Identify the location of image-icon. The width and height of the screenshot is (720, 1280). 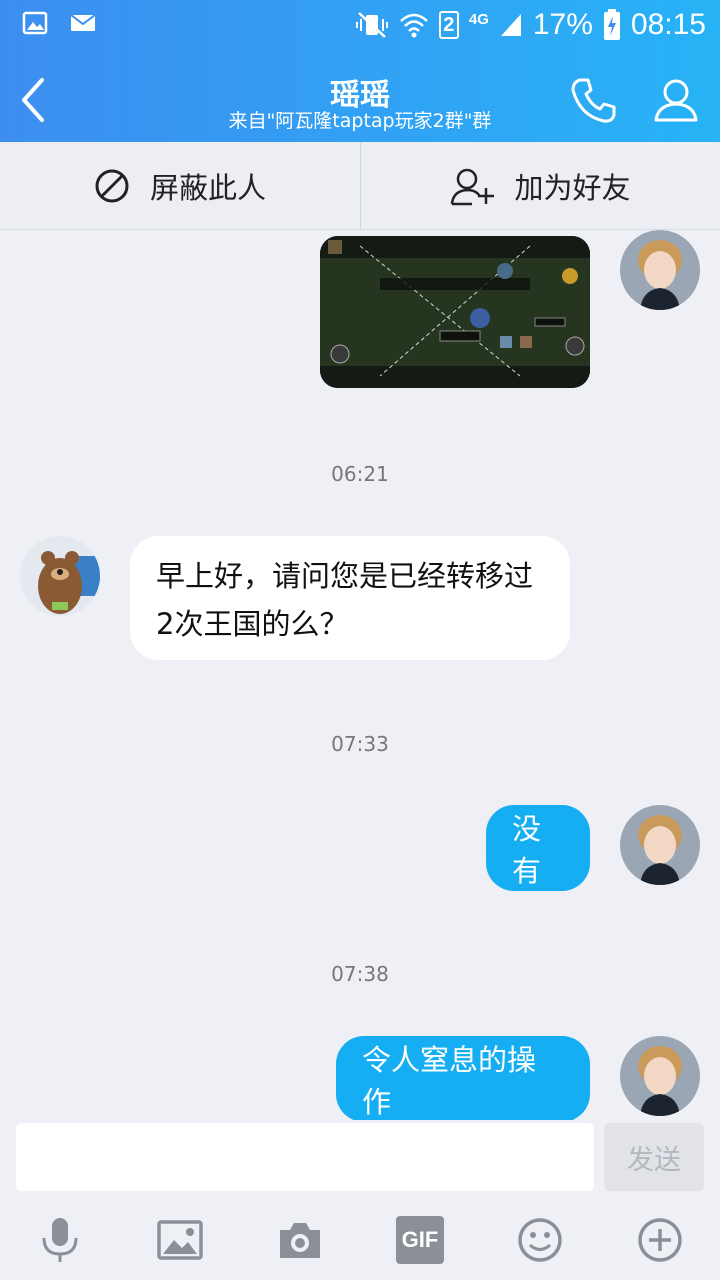
(180, 1240).